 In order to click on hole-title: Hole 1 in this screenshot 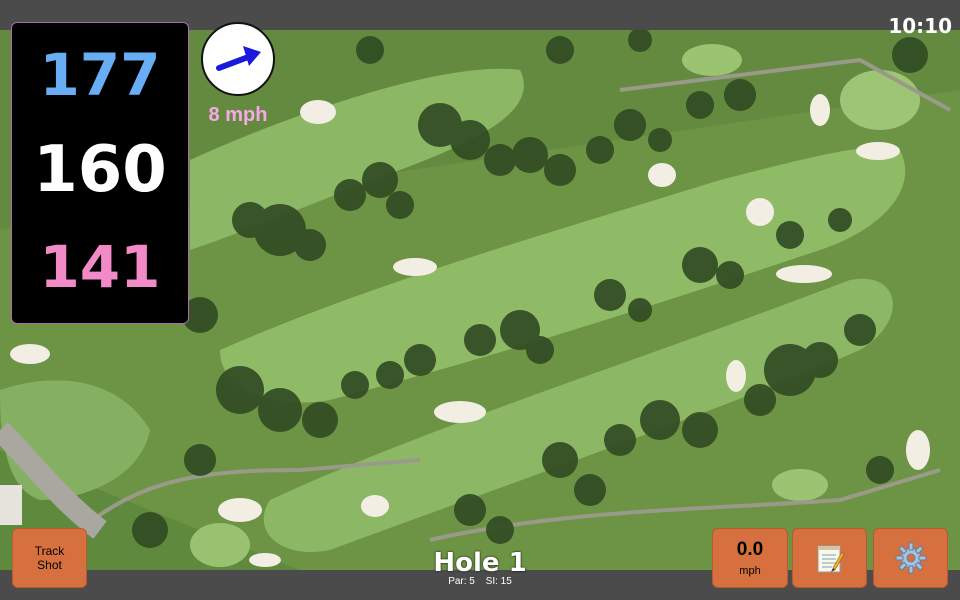, I will do `click(480, 563)`.